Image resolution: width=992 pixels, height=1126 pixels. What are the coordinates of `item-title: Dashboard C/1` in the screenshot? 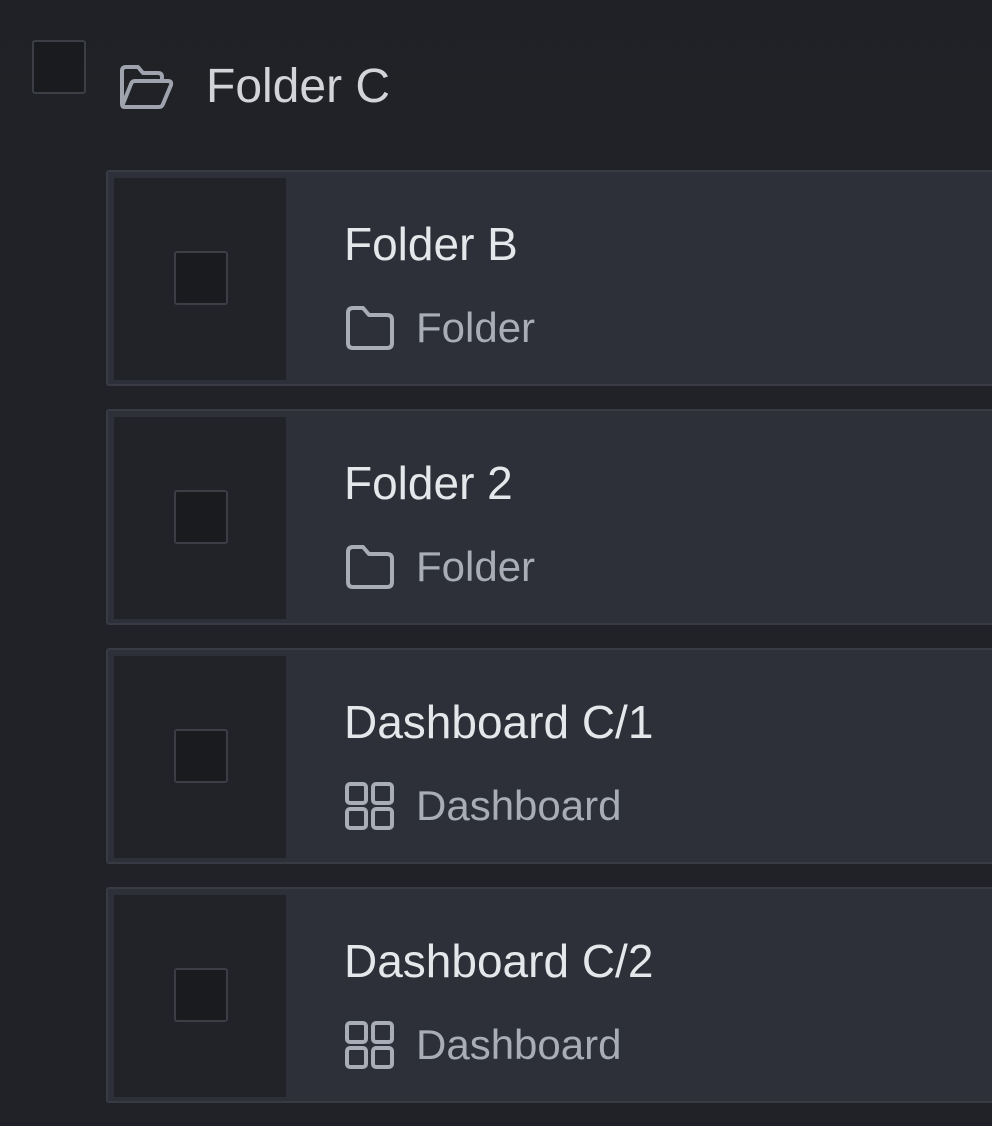 It's located at (498, 722).